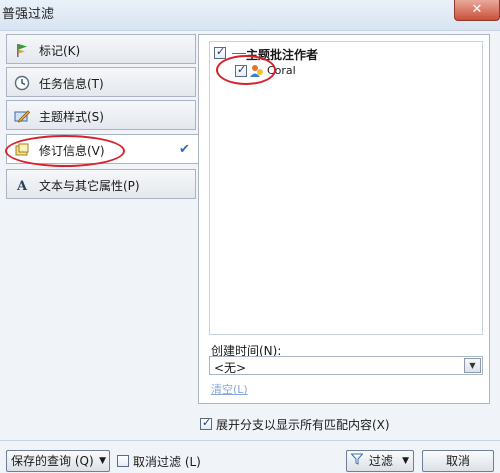 This screenshot has height=473, width=500. I want to click on tree-connector, so click(239, 53).